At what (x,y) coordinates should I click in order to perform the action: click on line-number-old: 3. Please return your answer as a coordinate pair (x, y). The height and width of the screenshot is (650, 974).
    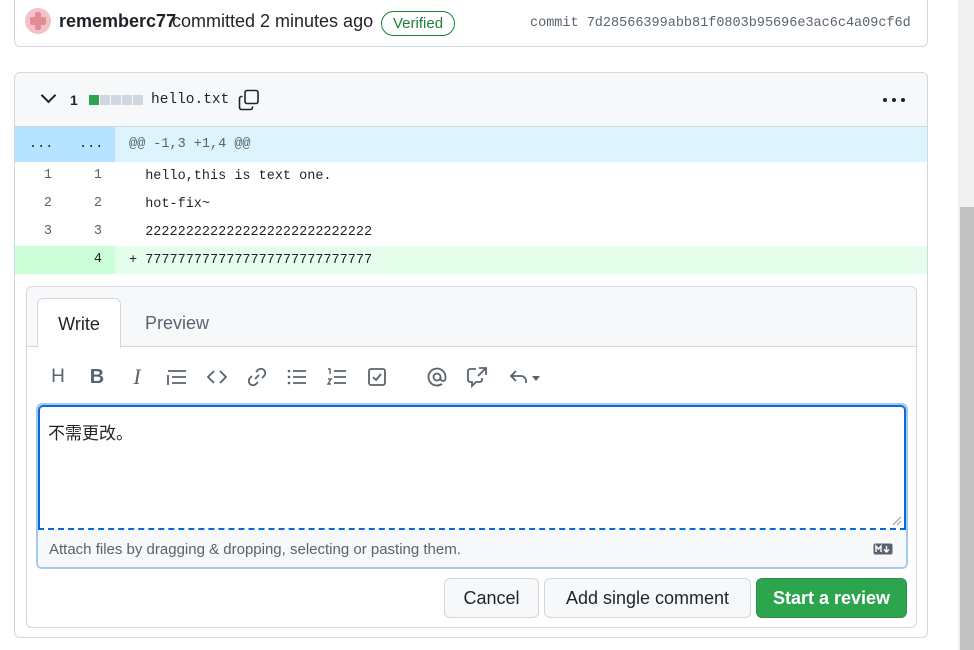
    Looking at the image, I should click on (33, 231).